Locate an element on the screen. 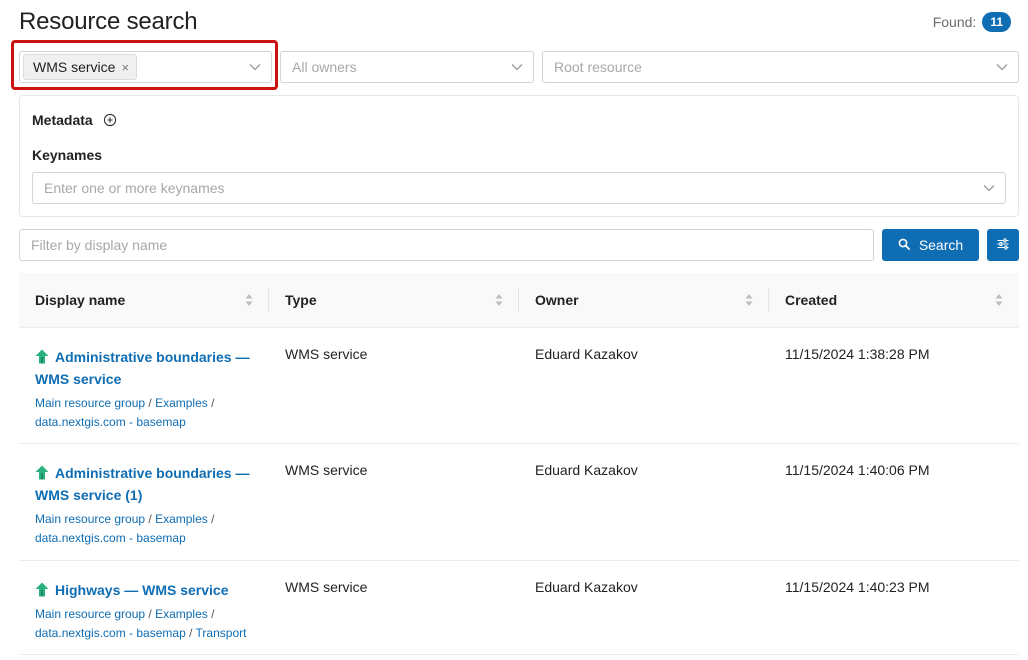  table-header: Display name Type Owner Created is located at coordinates (519, 300).